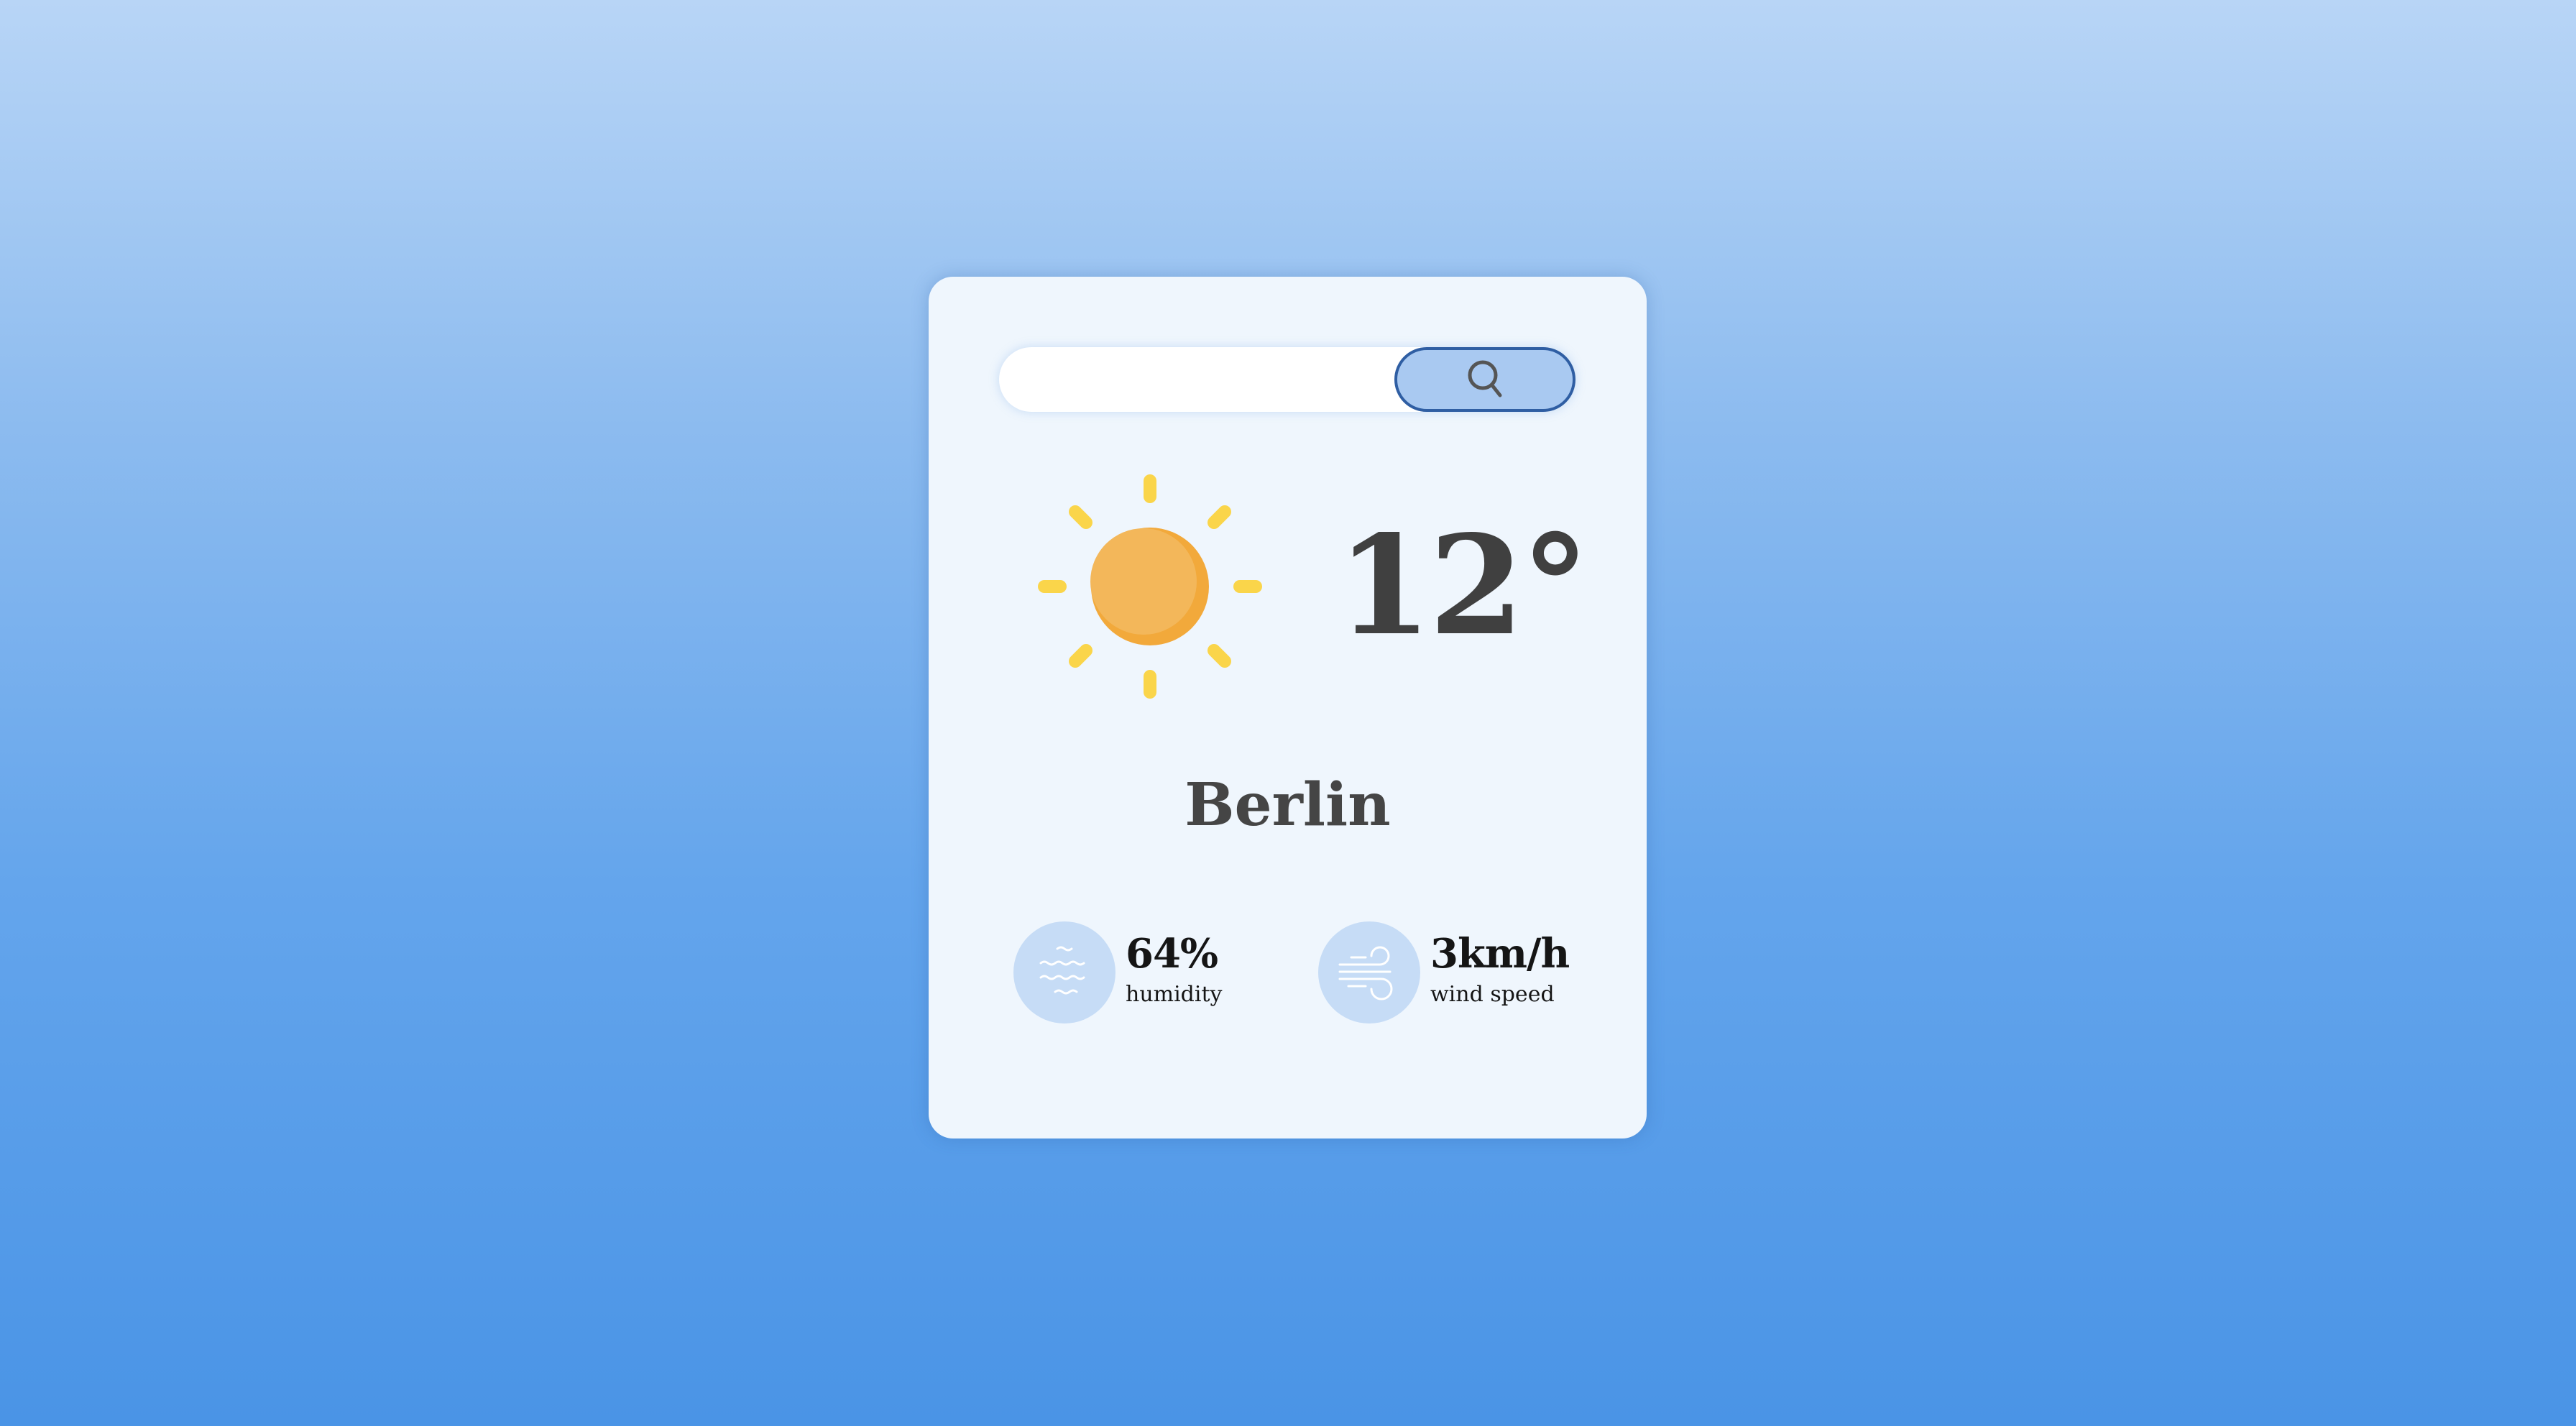  Describe the element at coordinates (1287, 805) in the screenshot. I see `city-name: Berlin` at that location.